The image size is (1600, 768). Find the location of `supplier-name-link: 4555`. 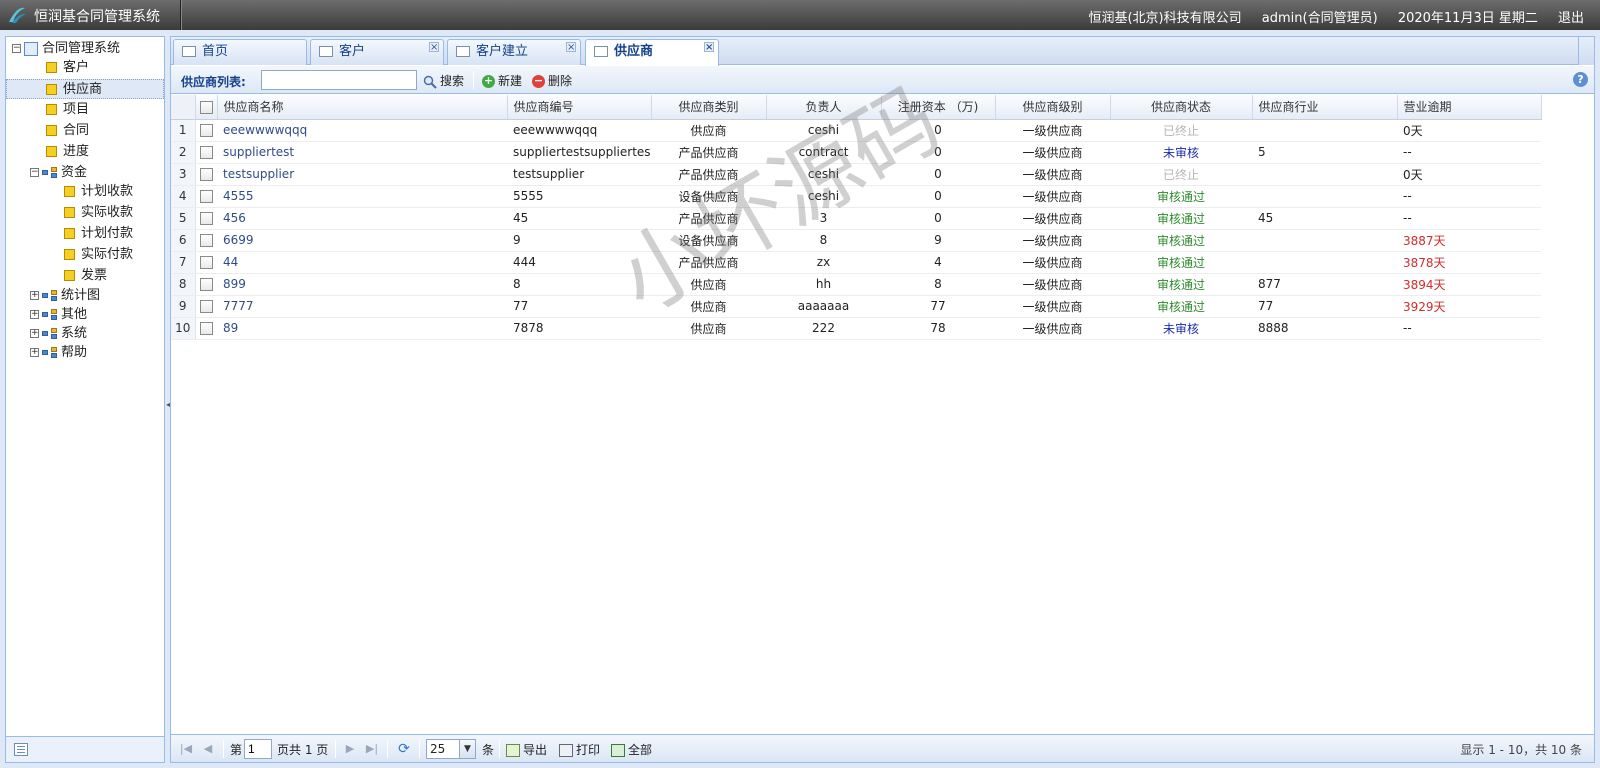

supplier-name-link: 4555 is located at coordinates (362, 196).